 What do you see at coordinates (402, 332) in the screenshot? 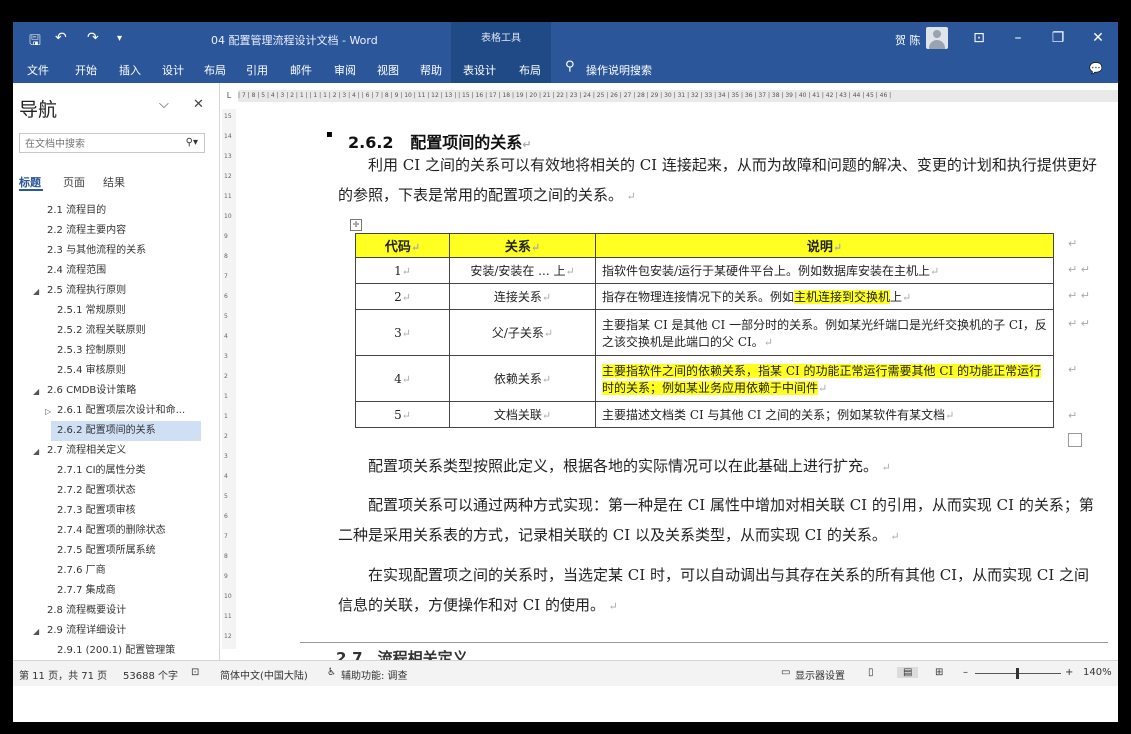
I see `table-cell: 3↵` at bounding box center [402, 332].